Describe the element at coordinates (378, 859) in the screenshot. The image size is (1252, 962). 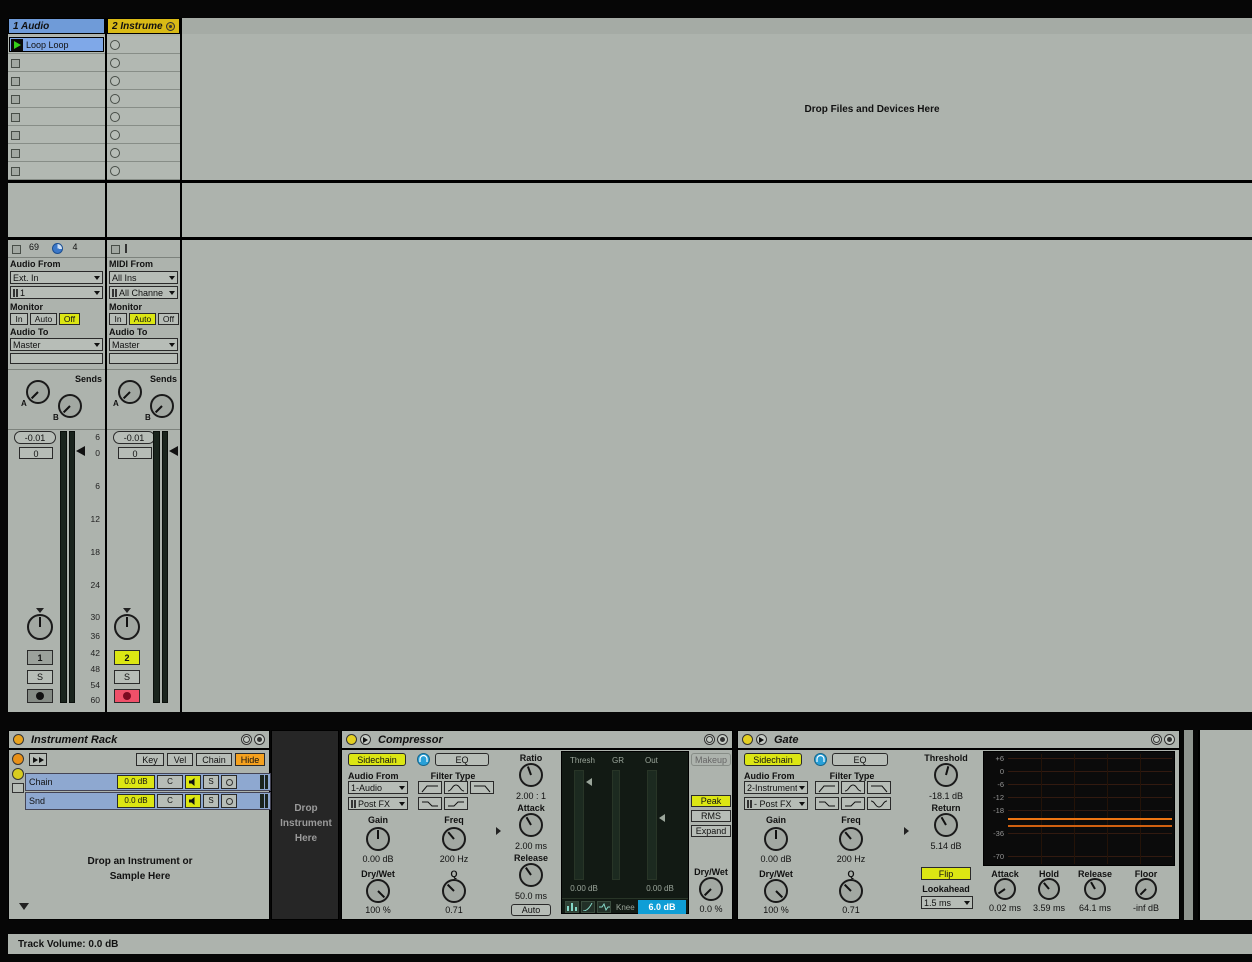
I see `gain-value: 0.00 dB` at that location.